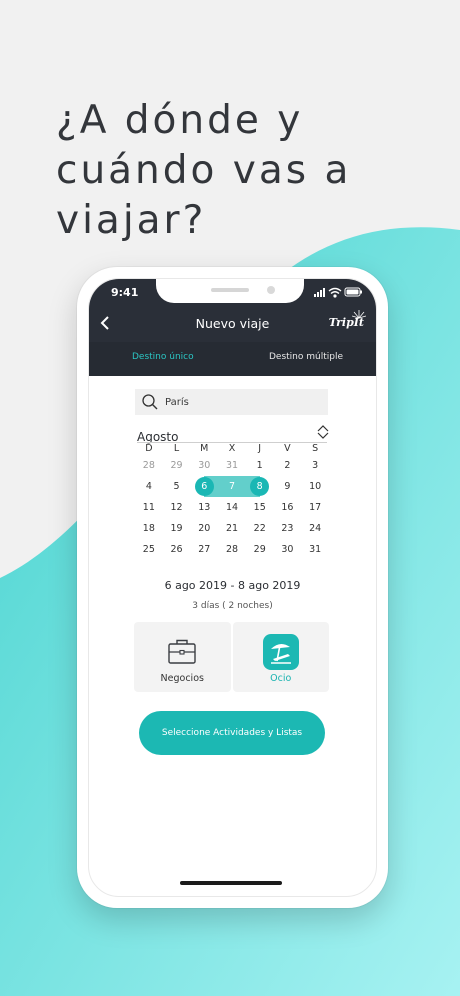 The image size is (460, 996). I want to click on calendar-day-number: 24, so click(315, 528).